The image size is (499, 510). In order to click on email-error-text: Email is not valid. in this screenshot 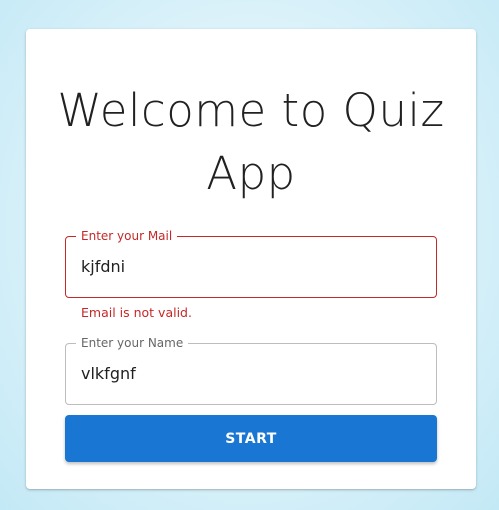, I will do `click(136, 312)`.